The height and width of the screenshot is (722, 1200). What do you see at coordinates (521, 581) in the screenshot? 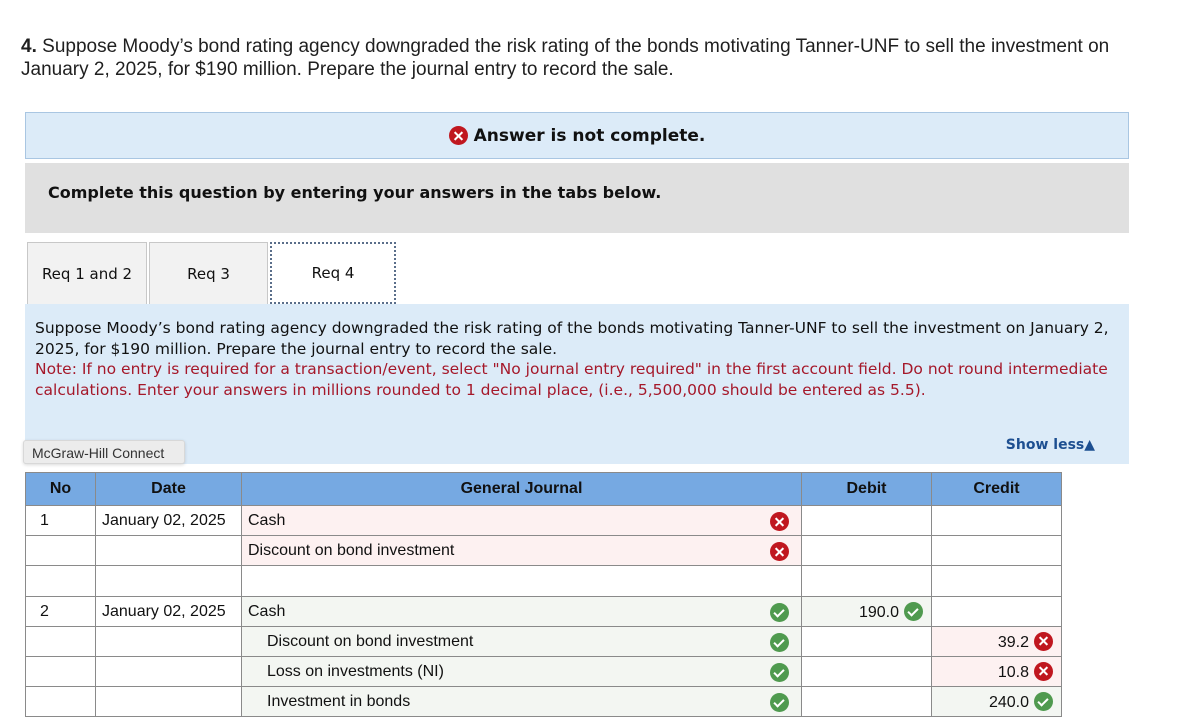
I see `account-field` at bounding box center [521, 581].